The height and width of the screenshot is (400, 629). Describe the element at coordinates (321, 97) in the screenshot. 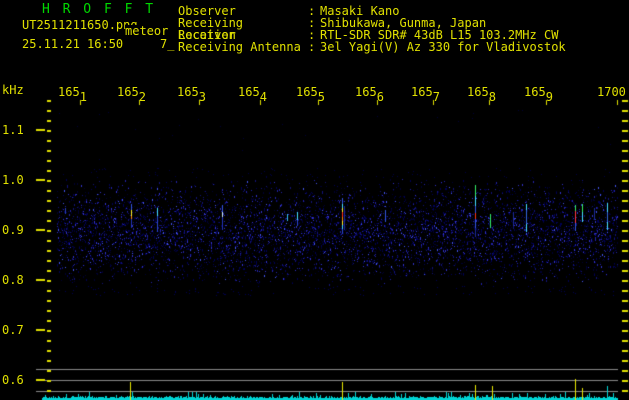

I see `time-tick-minute: 5` at that location.